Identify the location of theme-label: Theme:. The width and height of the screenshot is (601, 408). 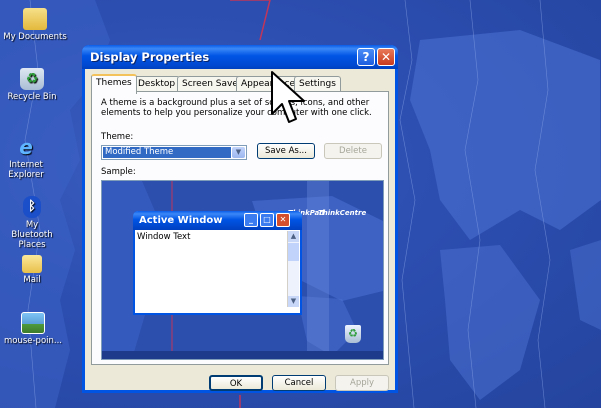
(117, 137).